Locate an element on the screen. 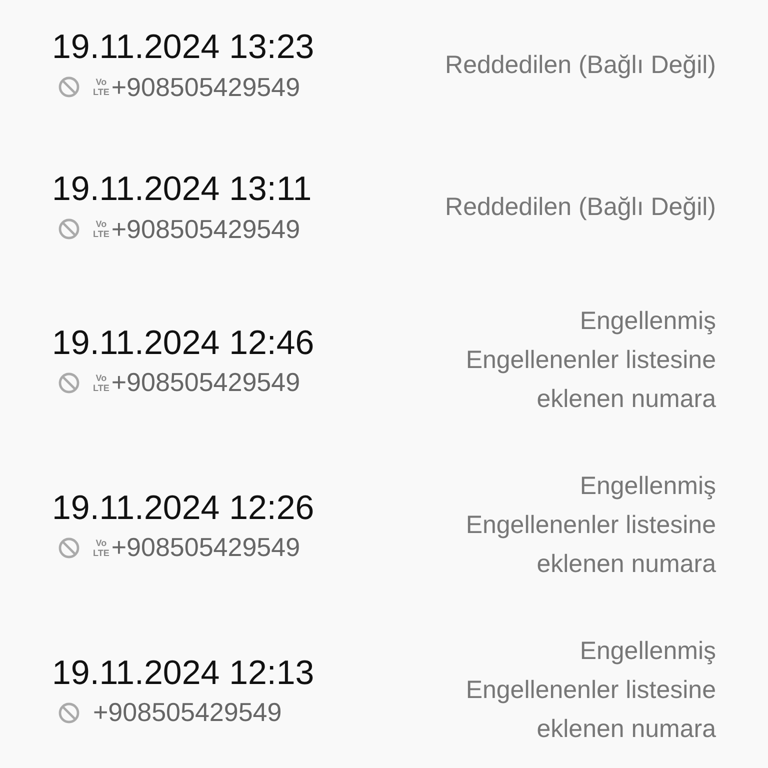  call-datetime: 19.11.2024 13:11 is located at coordinates (182, 189).